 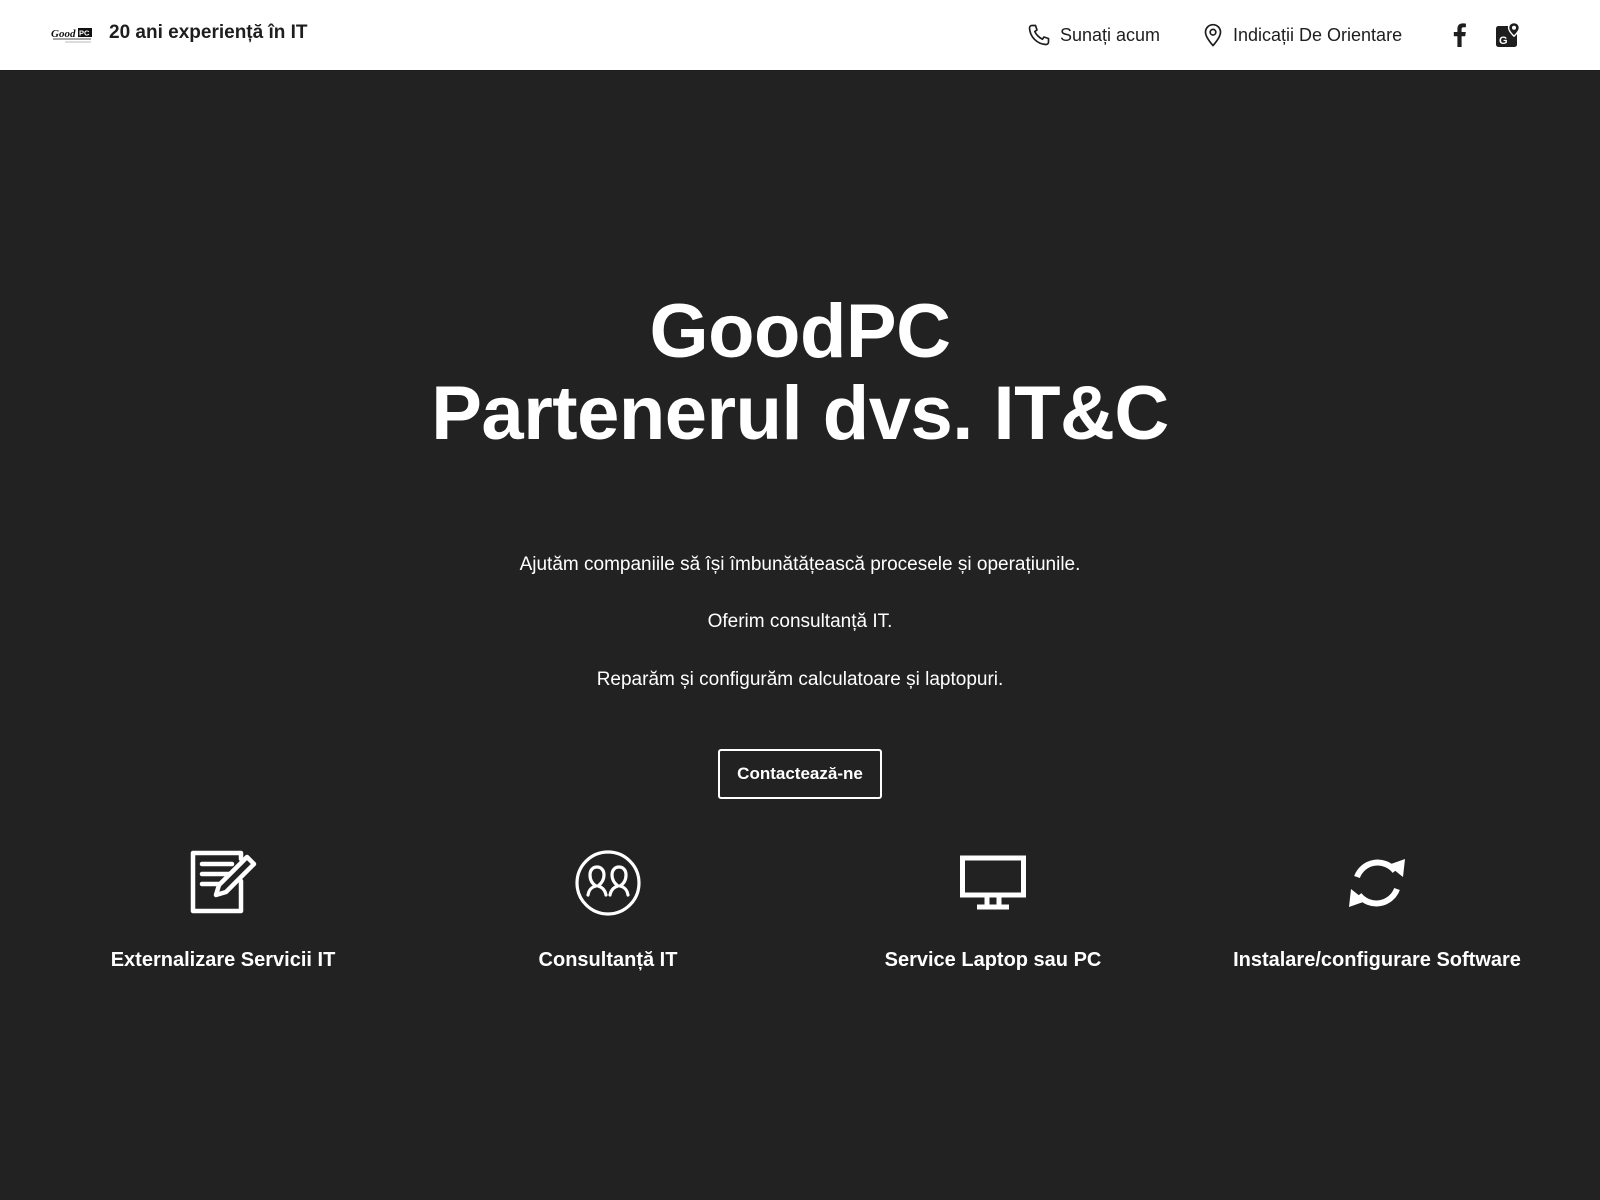 What do you see at coordinates (608, 883) in the screenshot?
I see `consulting-people-icon` at bounding box center [608, 883].